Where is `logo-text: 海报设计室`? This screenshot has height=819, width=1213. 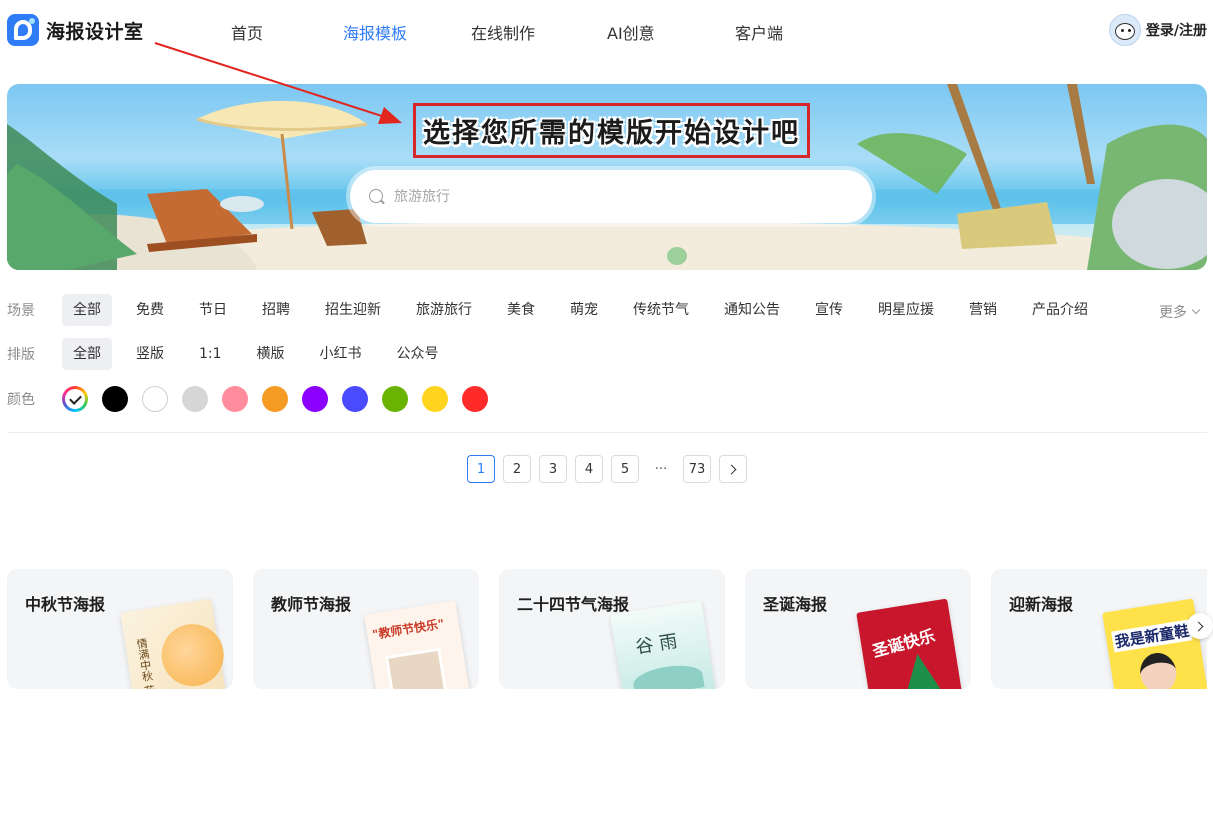
logo-text: 海报设计室 is located at coordinates (95, 31).